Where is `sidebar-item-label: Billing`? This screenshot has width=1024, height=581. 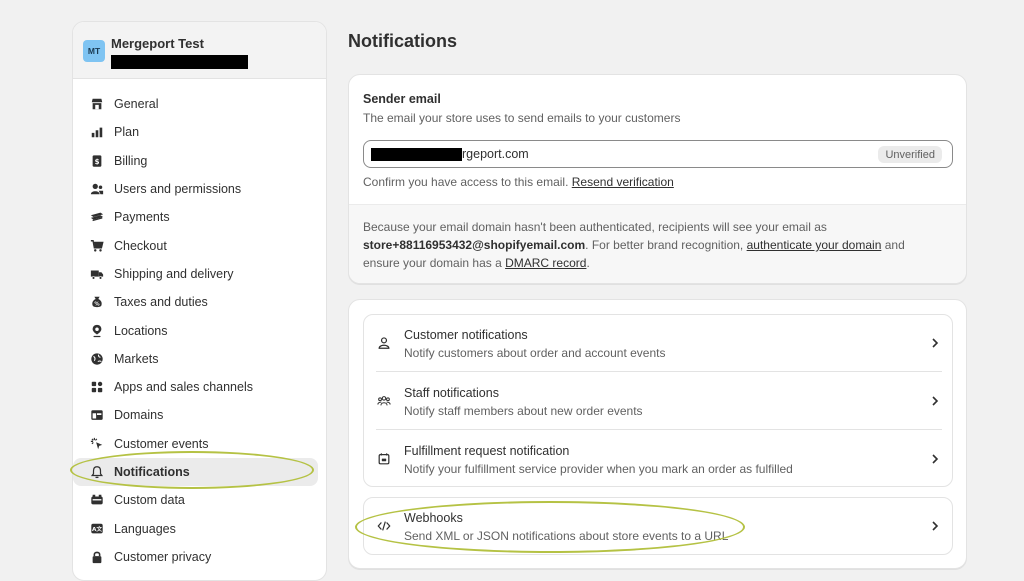 sidebar-item-label: Billing is located at coordinates (131, 160).